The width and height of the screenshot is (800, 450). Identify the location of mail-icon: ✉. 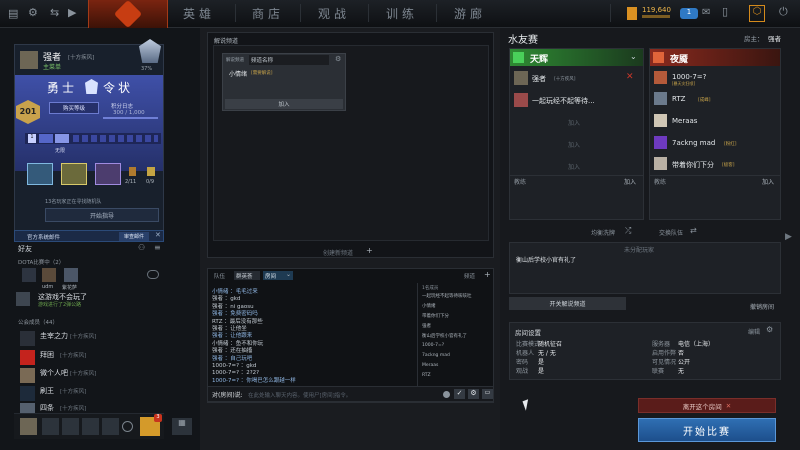
(706, 12).